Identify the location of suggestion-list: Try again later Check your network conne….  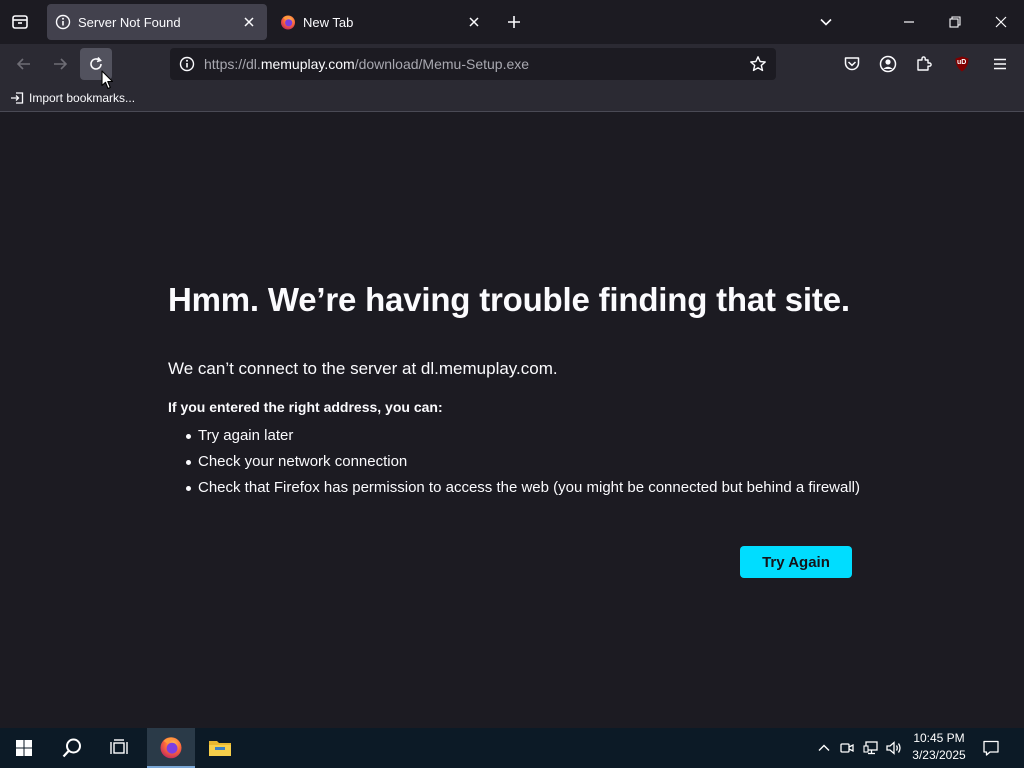
(518, 461).